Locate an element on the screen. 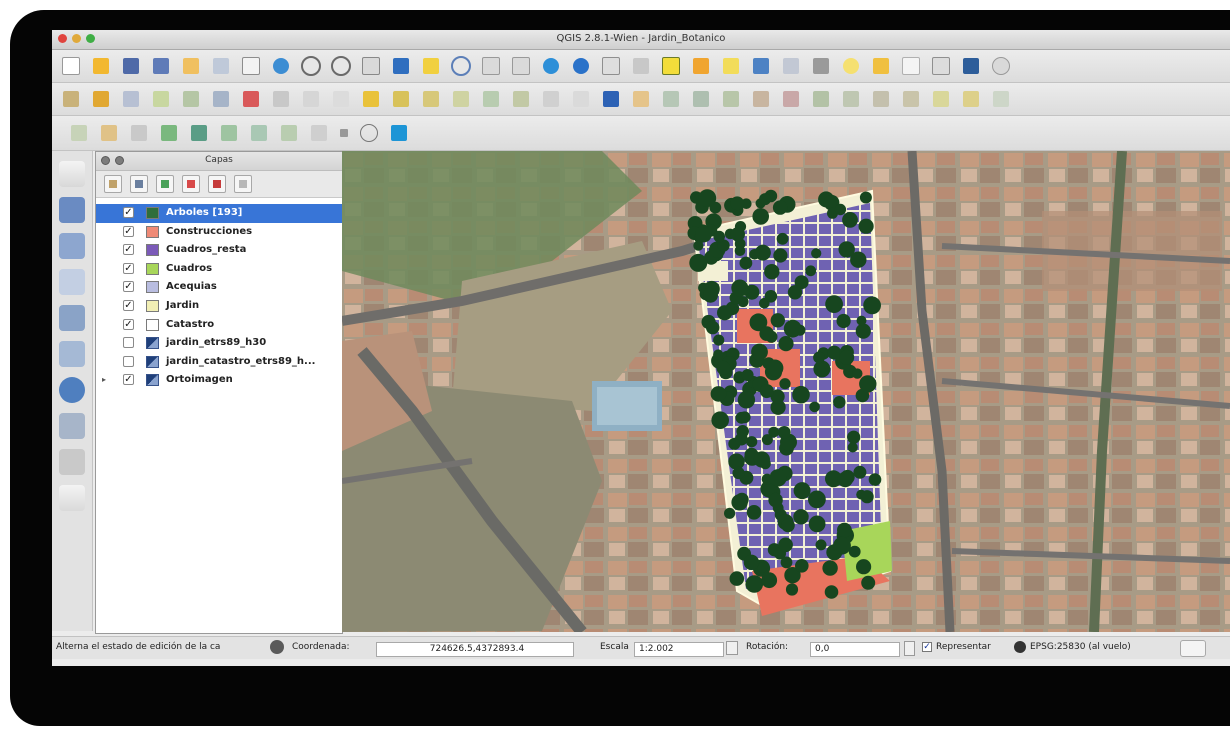 Image resolution: width=1230 pixels, height=731 pixels. add-wfs-layer-icon is located at coordinates (72, 462).